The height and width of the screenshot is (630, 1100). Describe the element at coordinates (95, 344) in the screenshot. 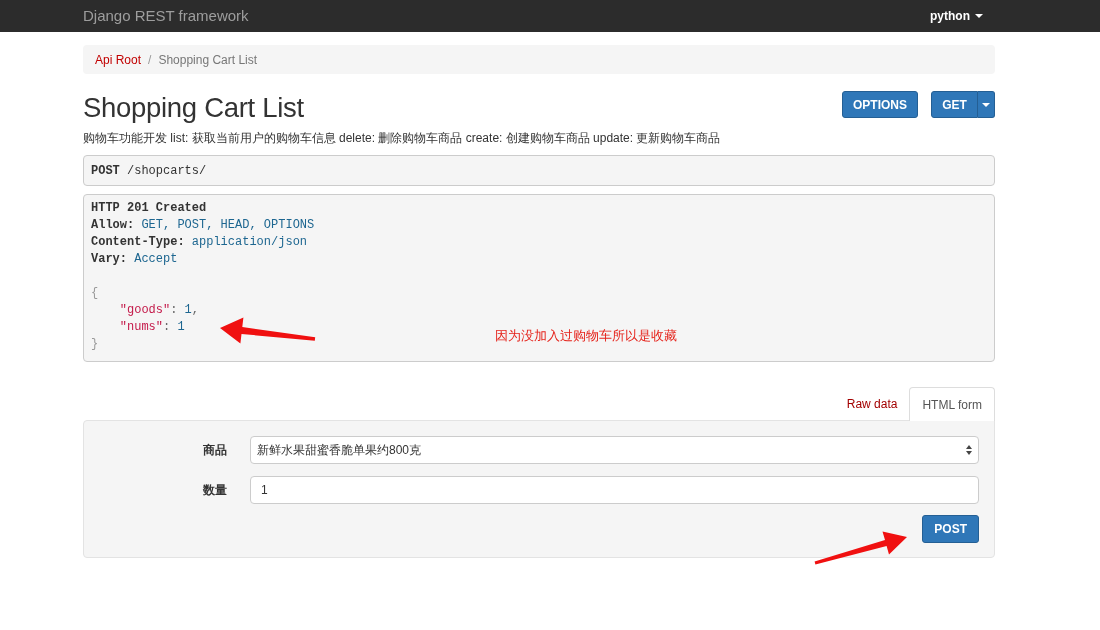

I see `json-line: }` at that location.